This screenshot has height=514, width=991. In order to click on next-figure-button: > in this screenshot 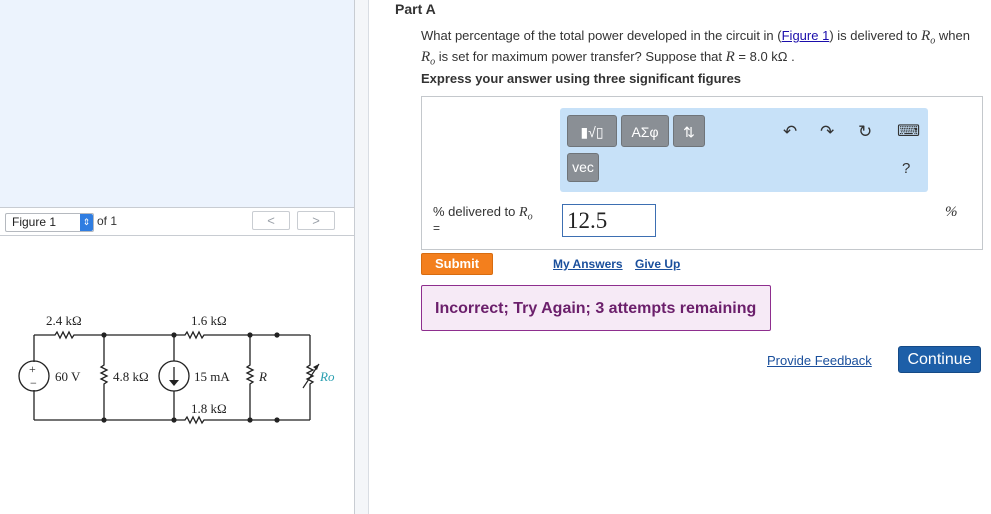, I will do `click(316, 220)`.